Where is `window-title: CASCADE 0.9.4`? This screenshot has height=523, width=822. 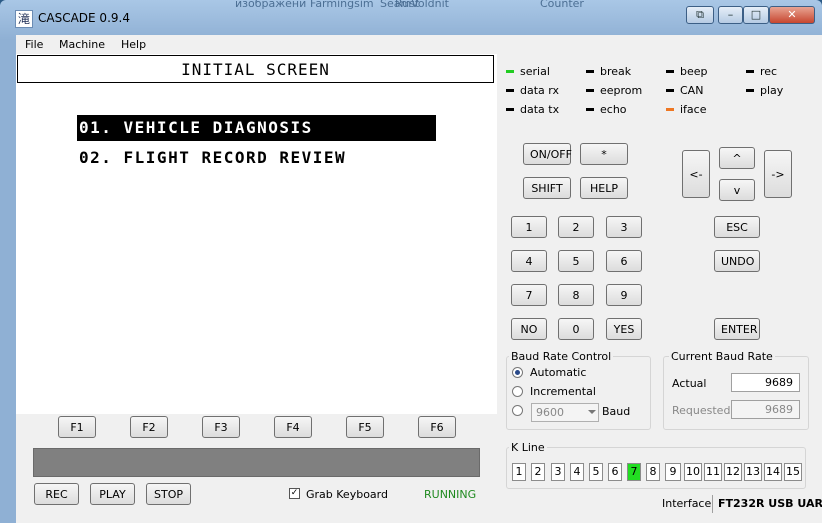
window-title: CASCADE 0.9.4 is located at coordinates (84, 18).